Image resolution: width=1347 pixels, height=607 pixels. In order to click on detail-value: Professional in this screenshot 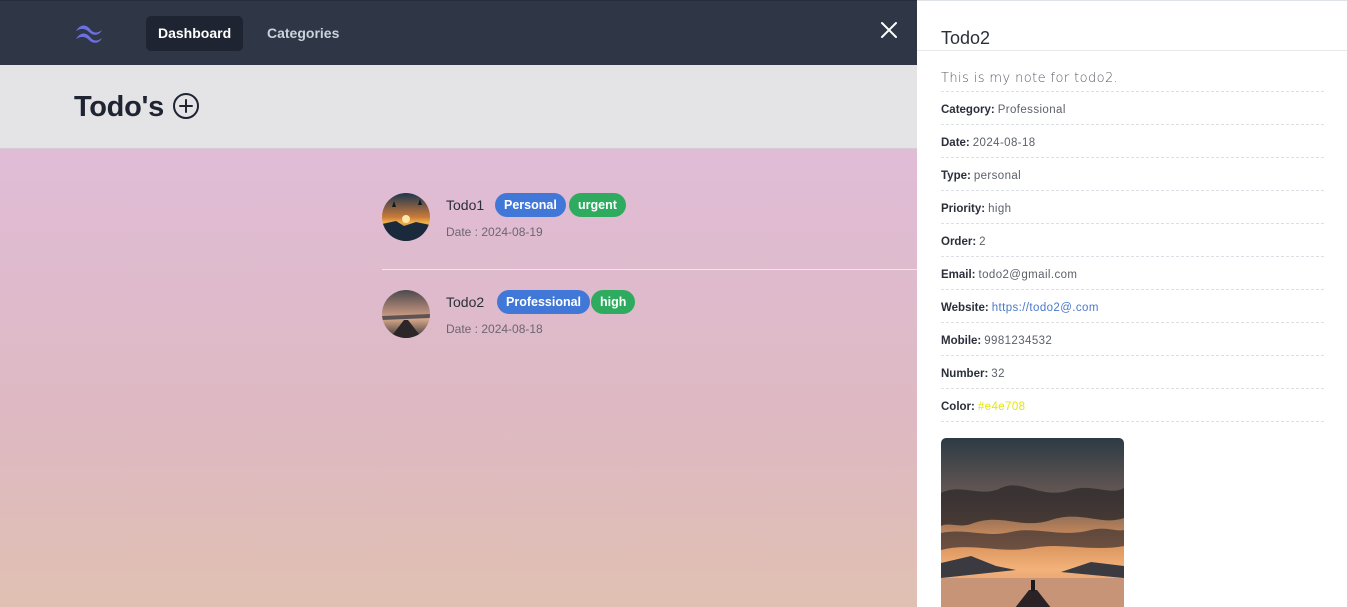, I will do `click(1031, 110)`.